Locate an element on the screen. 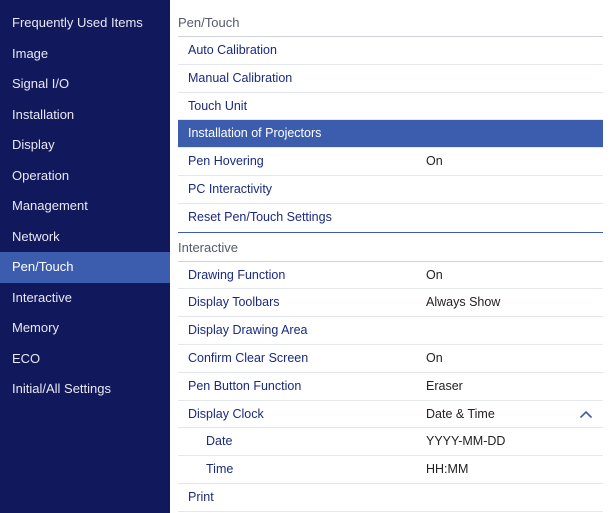  menu-item-print: Print is located at coordinates (390, 498).